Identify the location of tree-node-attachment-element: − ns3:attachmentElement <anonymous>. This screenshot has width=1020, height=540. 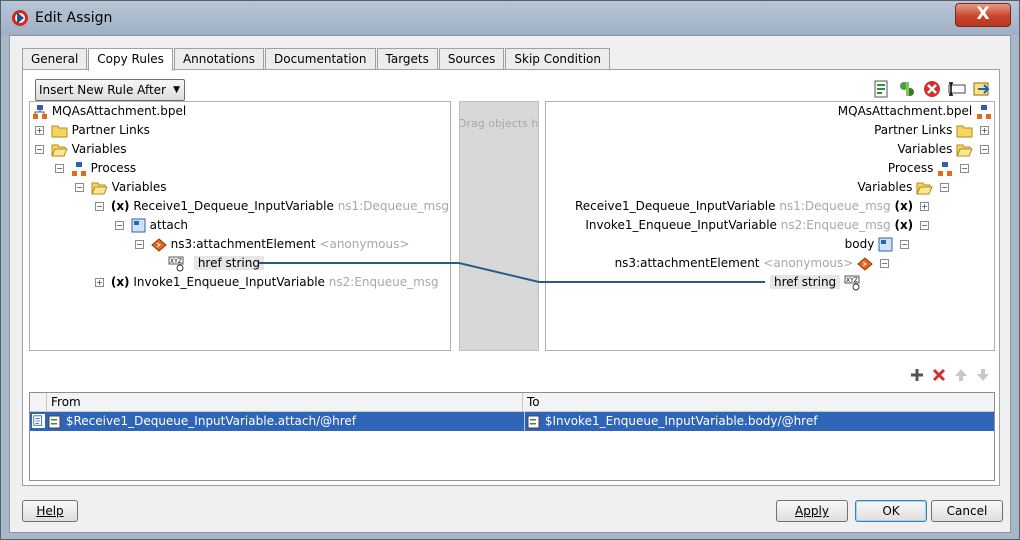
(270, 244).